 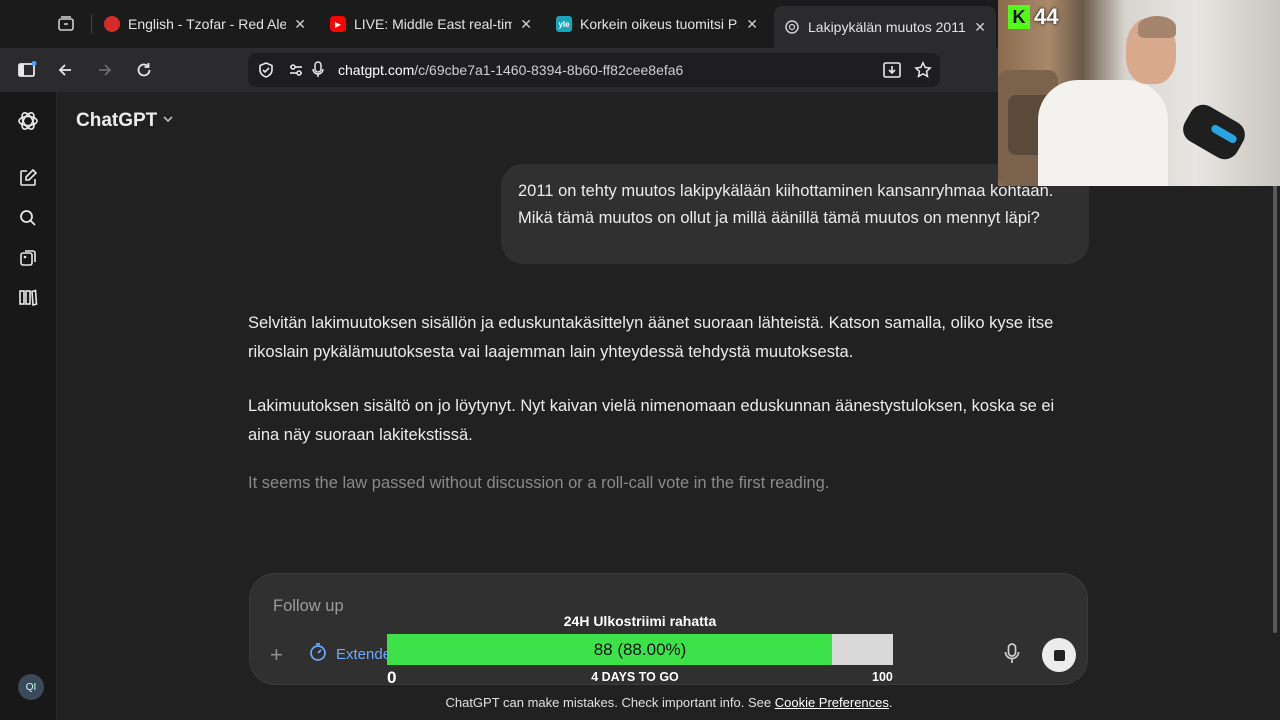 I want to click on mic-permission-icon, so click(x=318, y=70).